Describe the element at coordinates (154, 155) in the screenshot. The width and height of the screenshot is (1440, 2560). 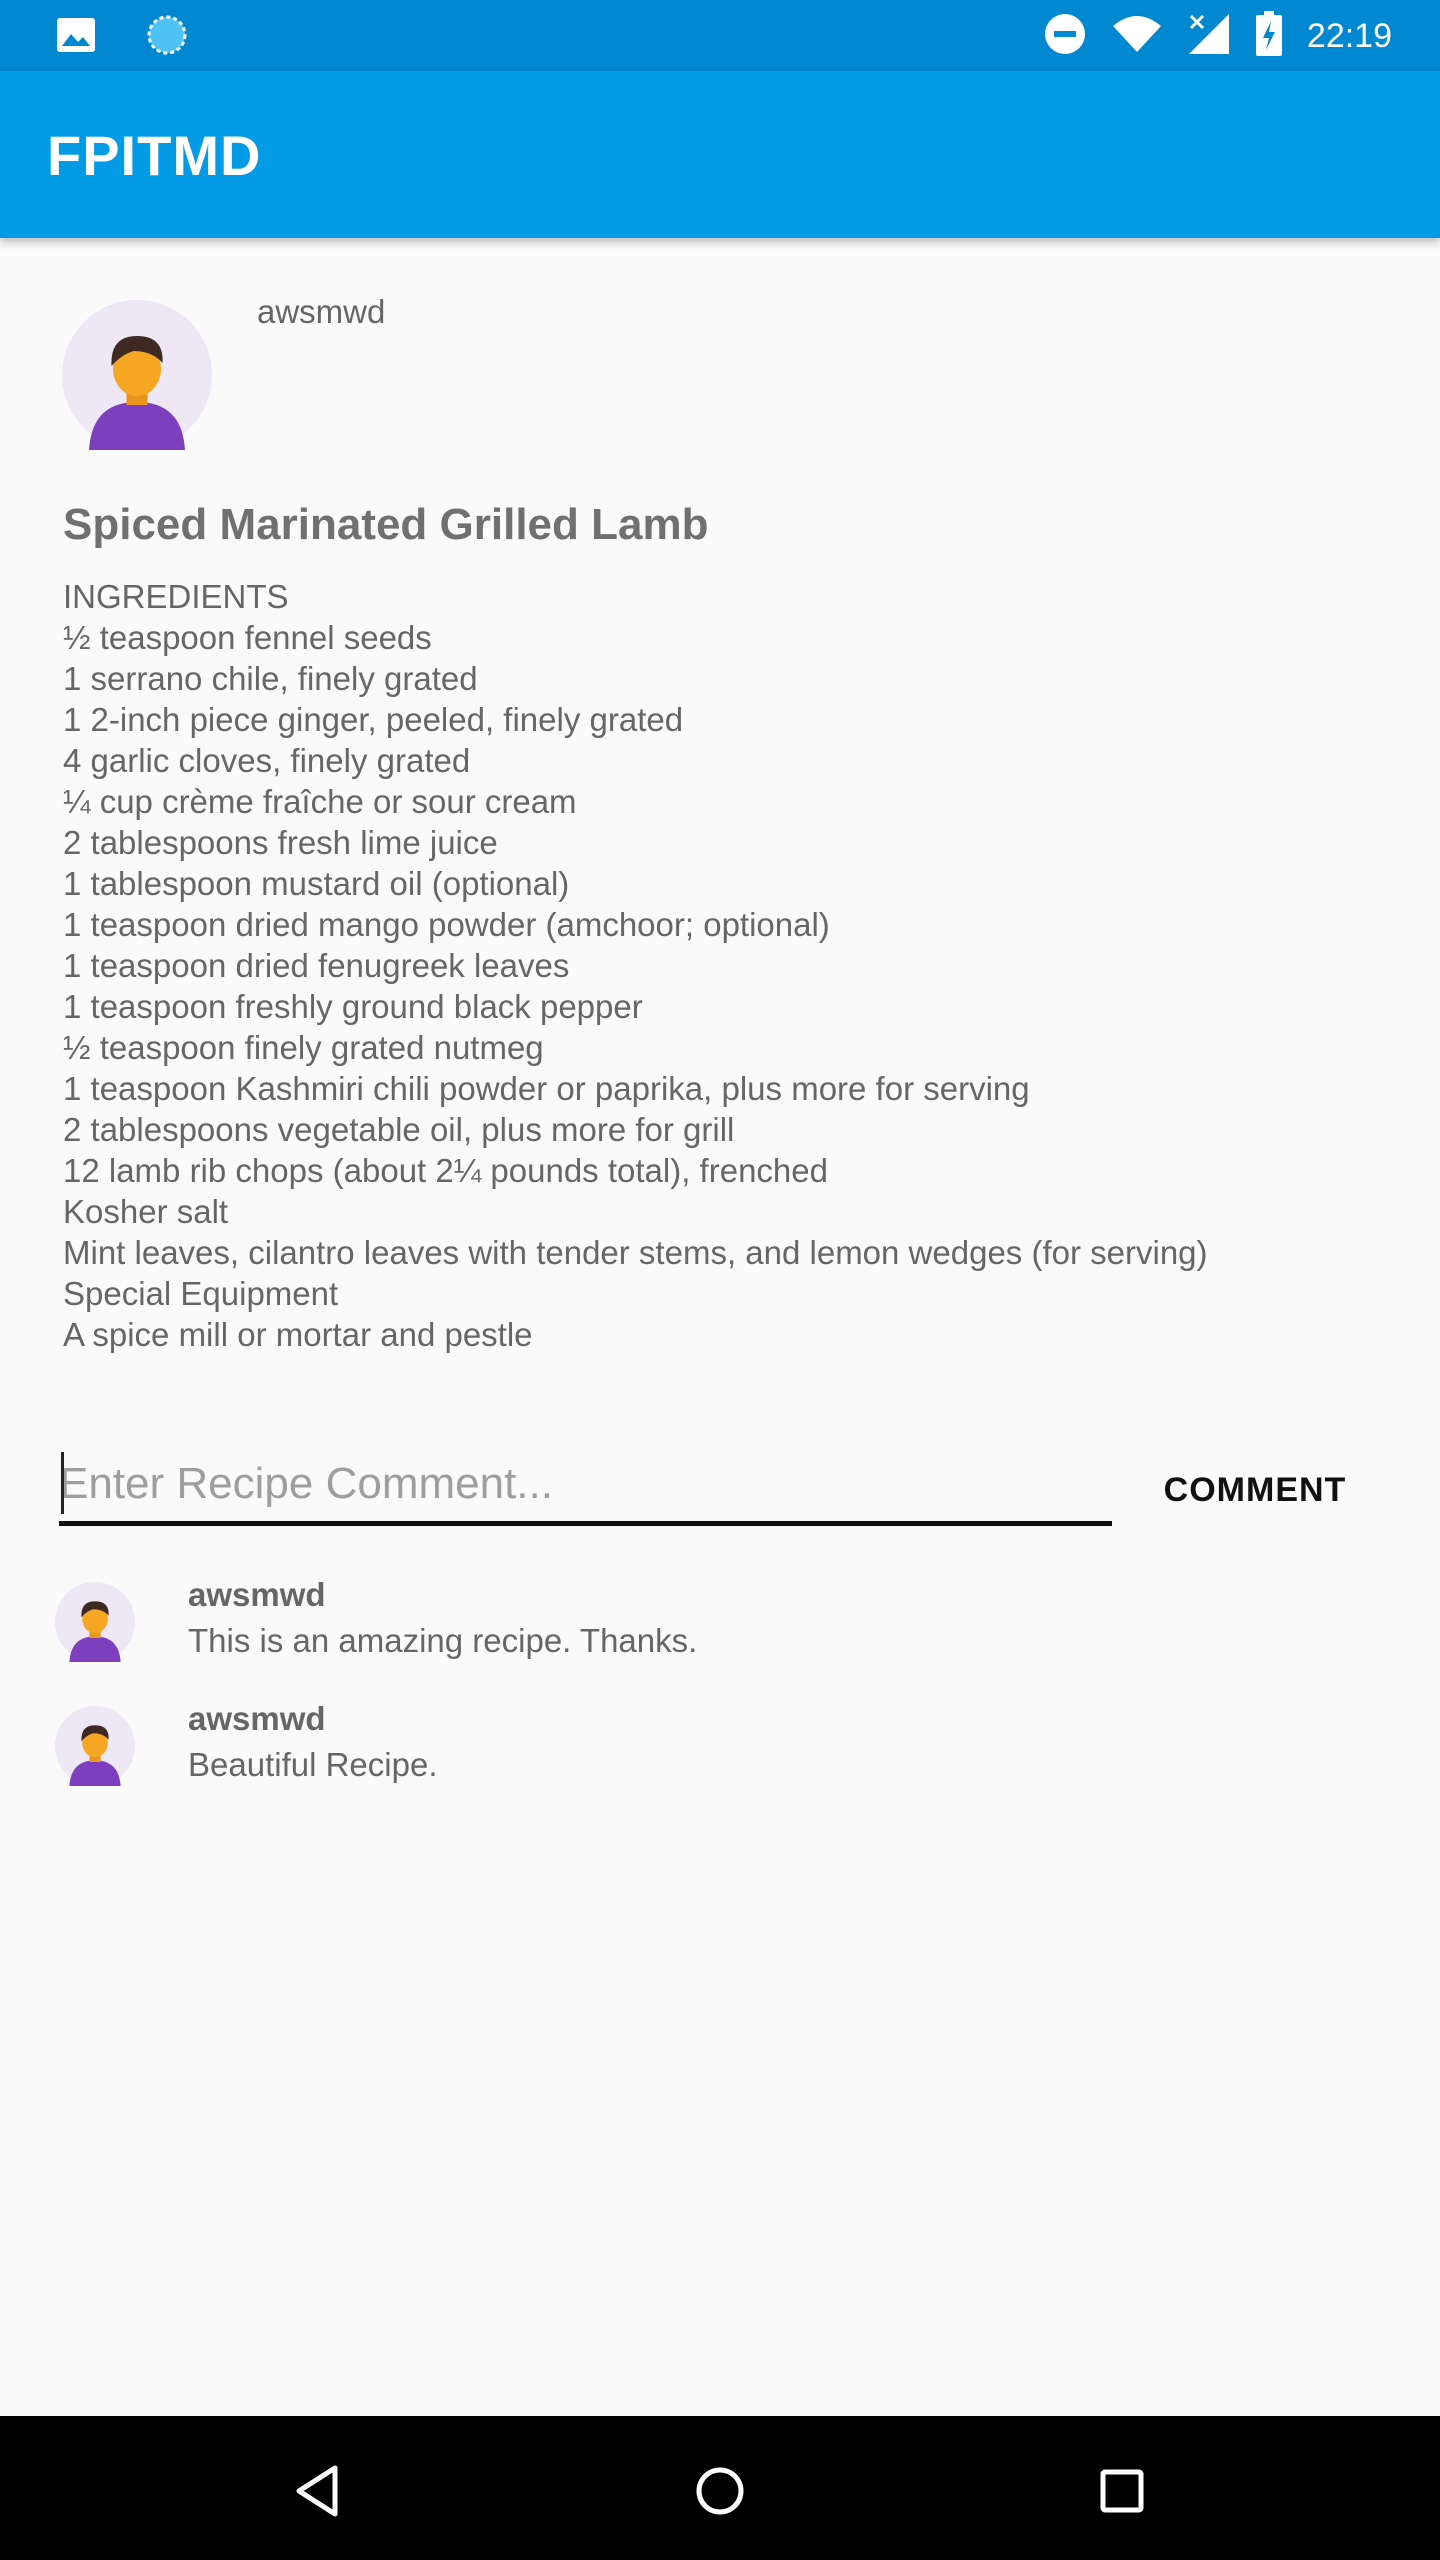
I see `app-title: FPITMD` at that location.